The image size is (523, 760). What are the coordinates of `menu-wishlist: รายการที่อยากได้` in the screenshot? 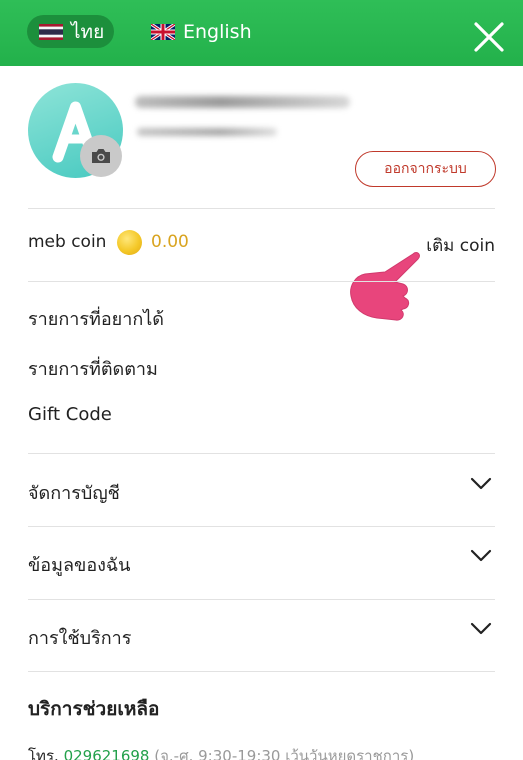 It's located at (96, 318).